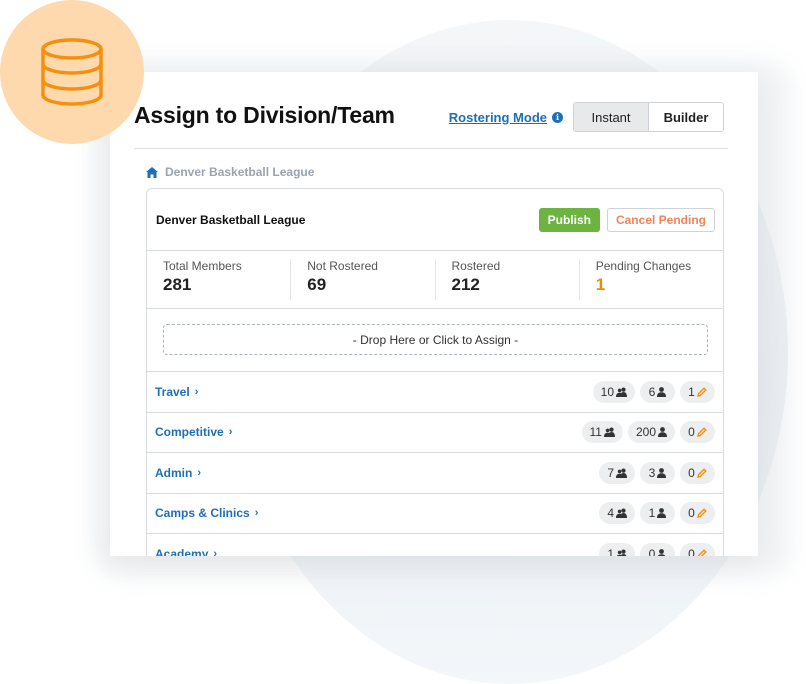 The width and height of the screenshot is (806, 684). I want to click on pending-count: 1, so click(691, 391).